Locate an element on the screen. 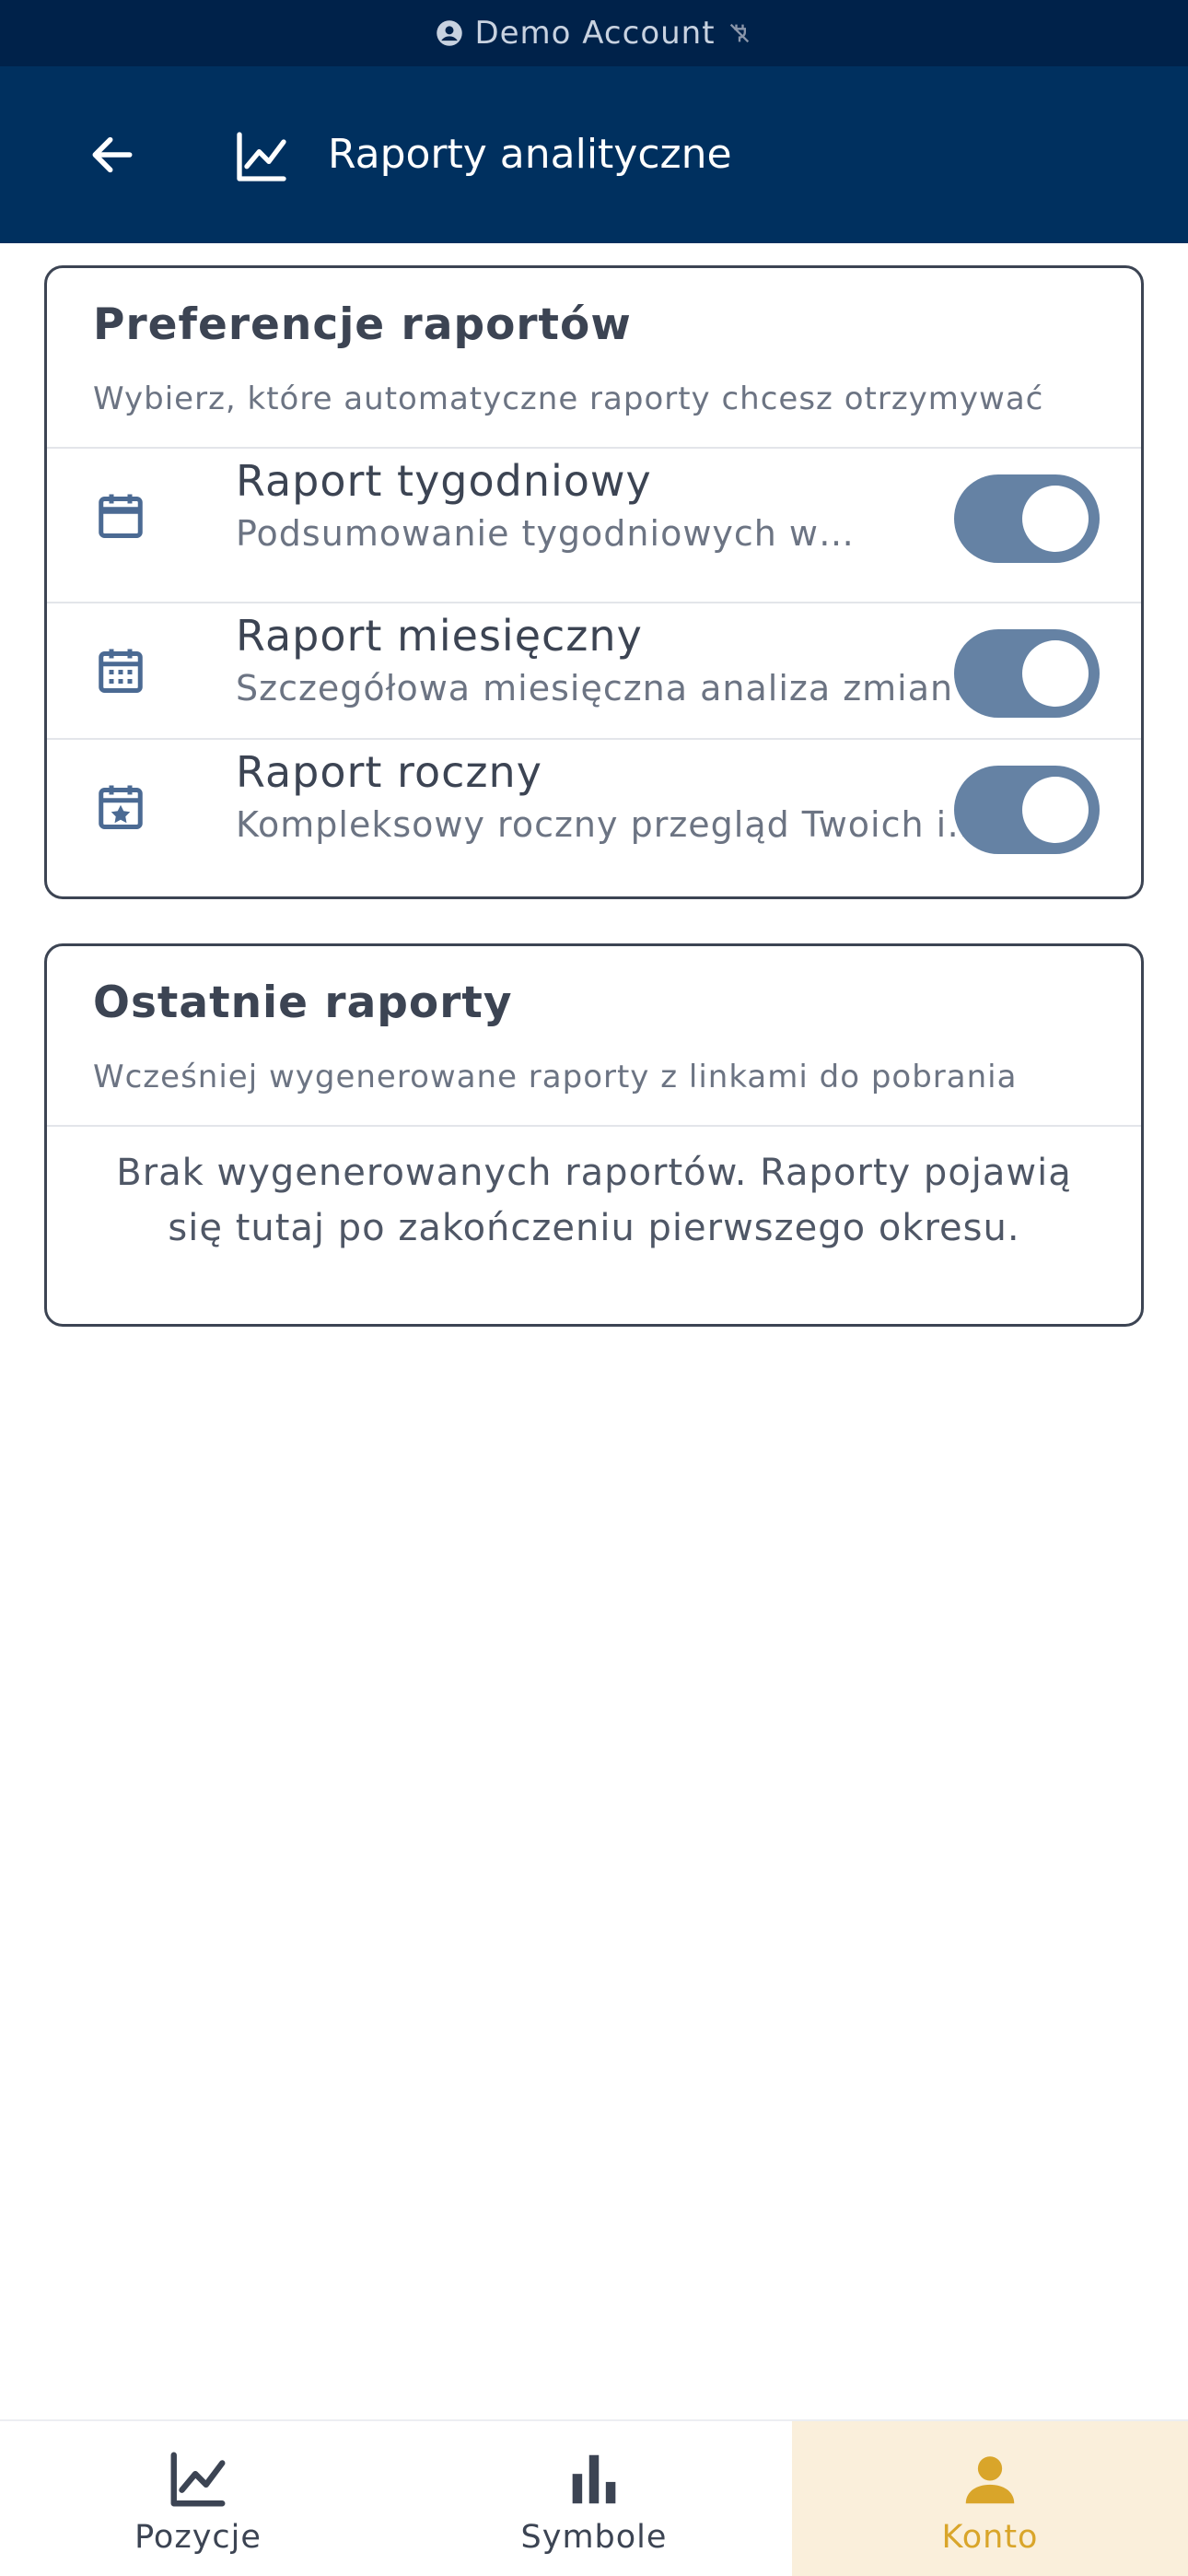 The width and height of the screenshot is (1188, 2576). row-title: Raport tygodniowy is located at coordinates (444, 481).